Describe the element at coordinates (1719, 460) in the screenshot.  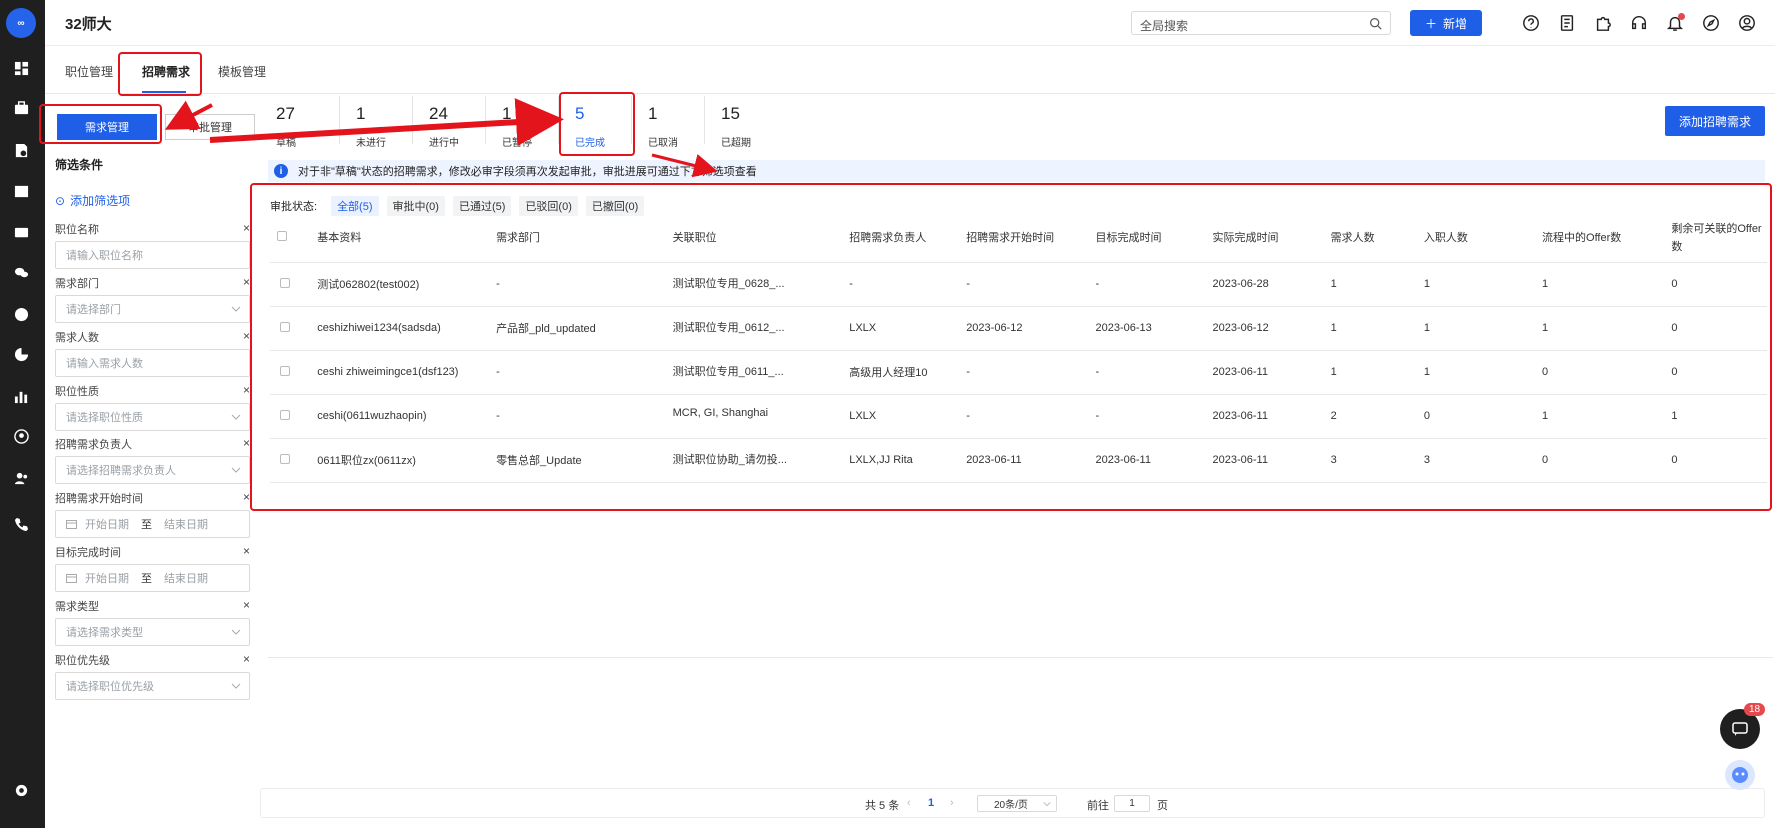
I see `table-cell: 0` at that location.